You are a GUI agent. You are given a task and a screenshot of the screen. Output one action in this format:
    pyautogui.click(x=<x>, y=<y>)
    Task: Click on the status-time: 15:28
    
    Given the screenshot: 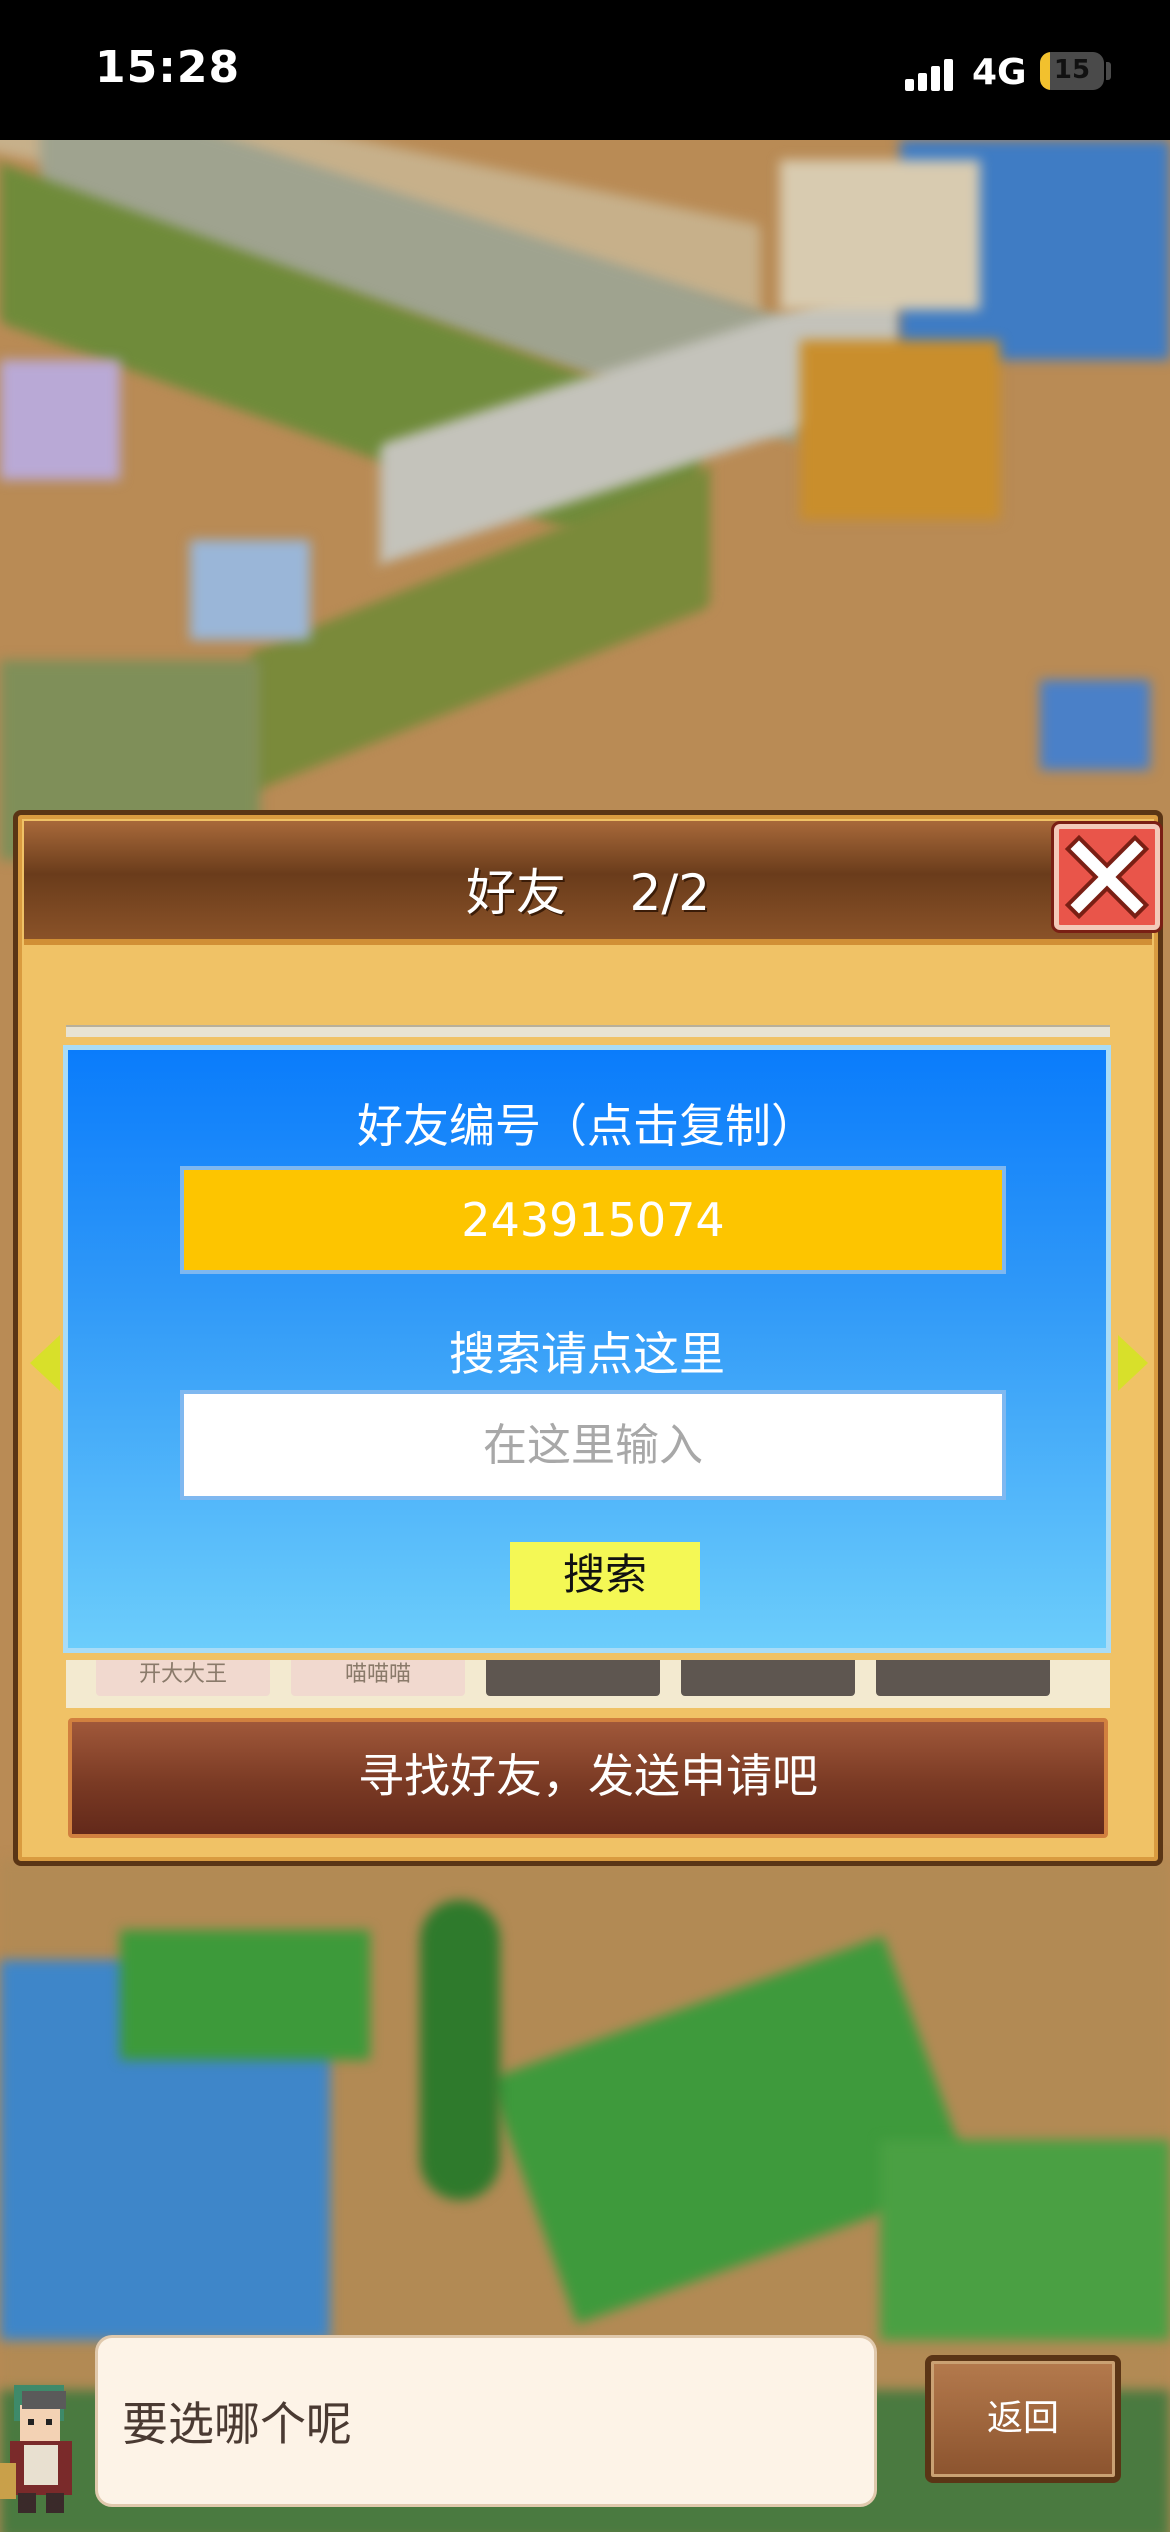 What is the action you would take?
    pyautogui.click(x=168, y=67)
    